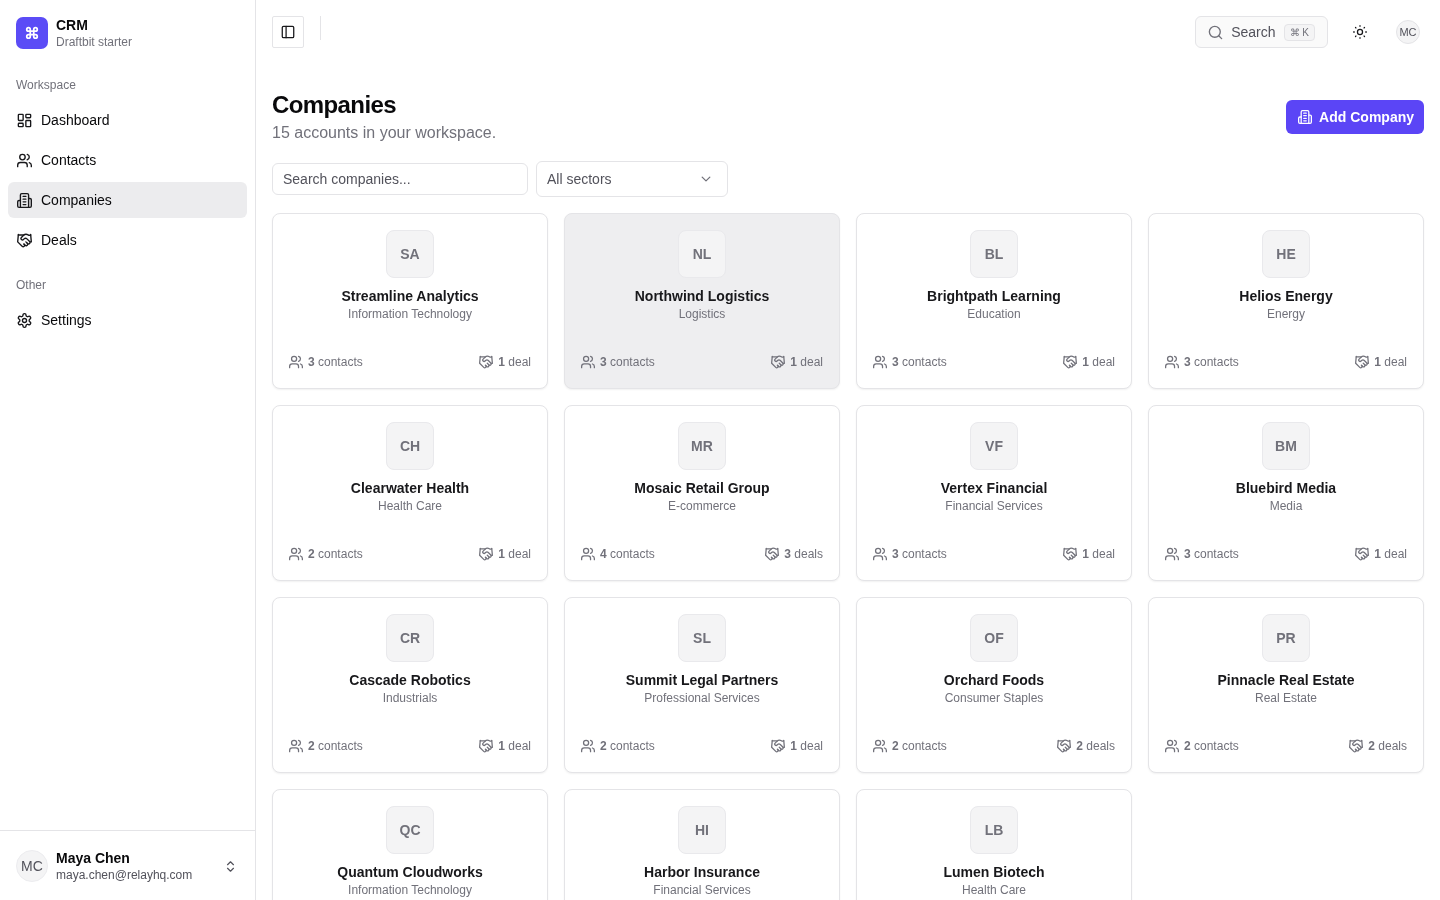 This screenshot has height=900, width=1440. Describe the element at coordinates (1286, 254) in the screenshot. I see `initials-avatar: HE` at that location.